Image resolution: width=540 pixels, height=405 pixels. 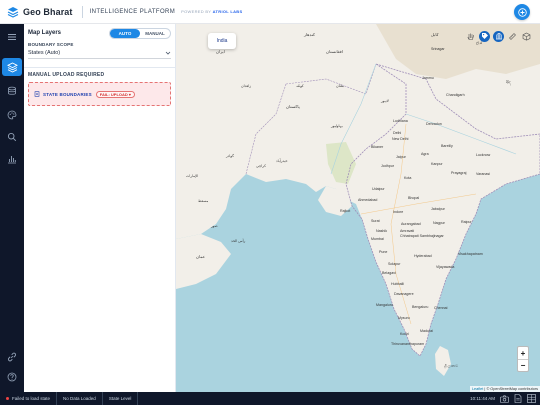 What do you see at coordinates (404, 318) in the screenshot?
I see `map-label: Mysuru` at bounding box center [404, 318].